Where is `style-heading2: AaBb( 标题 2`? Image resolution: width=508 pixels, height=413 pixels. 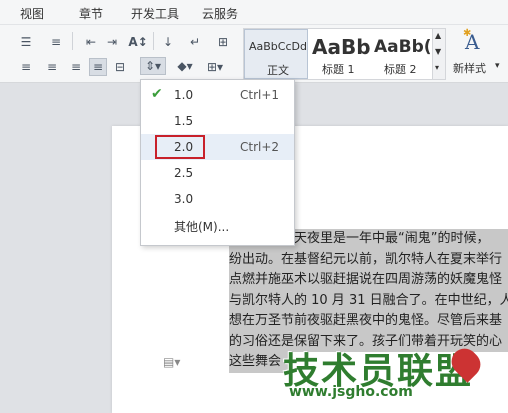
style-heading2: AaBb( 标题 2 is located at coordinates (401, 54).